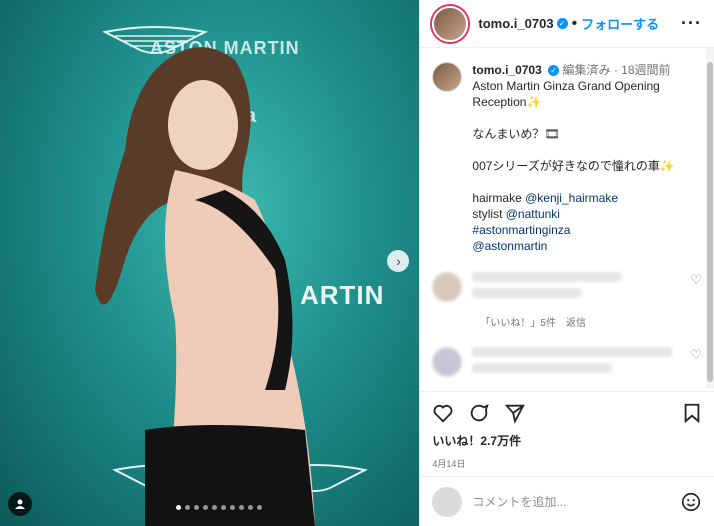  Describe the element at coordinates (571, 198) in the screenshot. I see `hairmake-link: @kenji_hairmake` at that location.